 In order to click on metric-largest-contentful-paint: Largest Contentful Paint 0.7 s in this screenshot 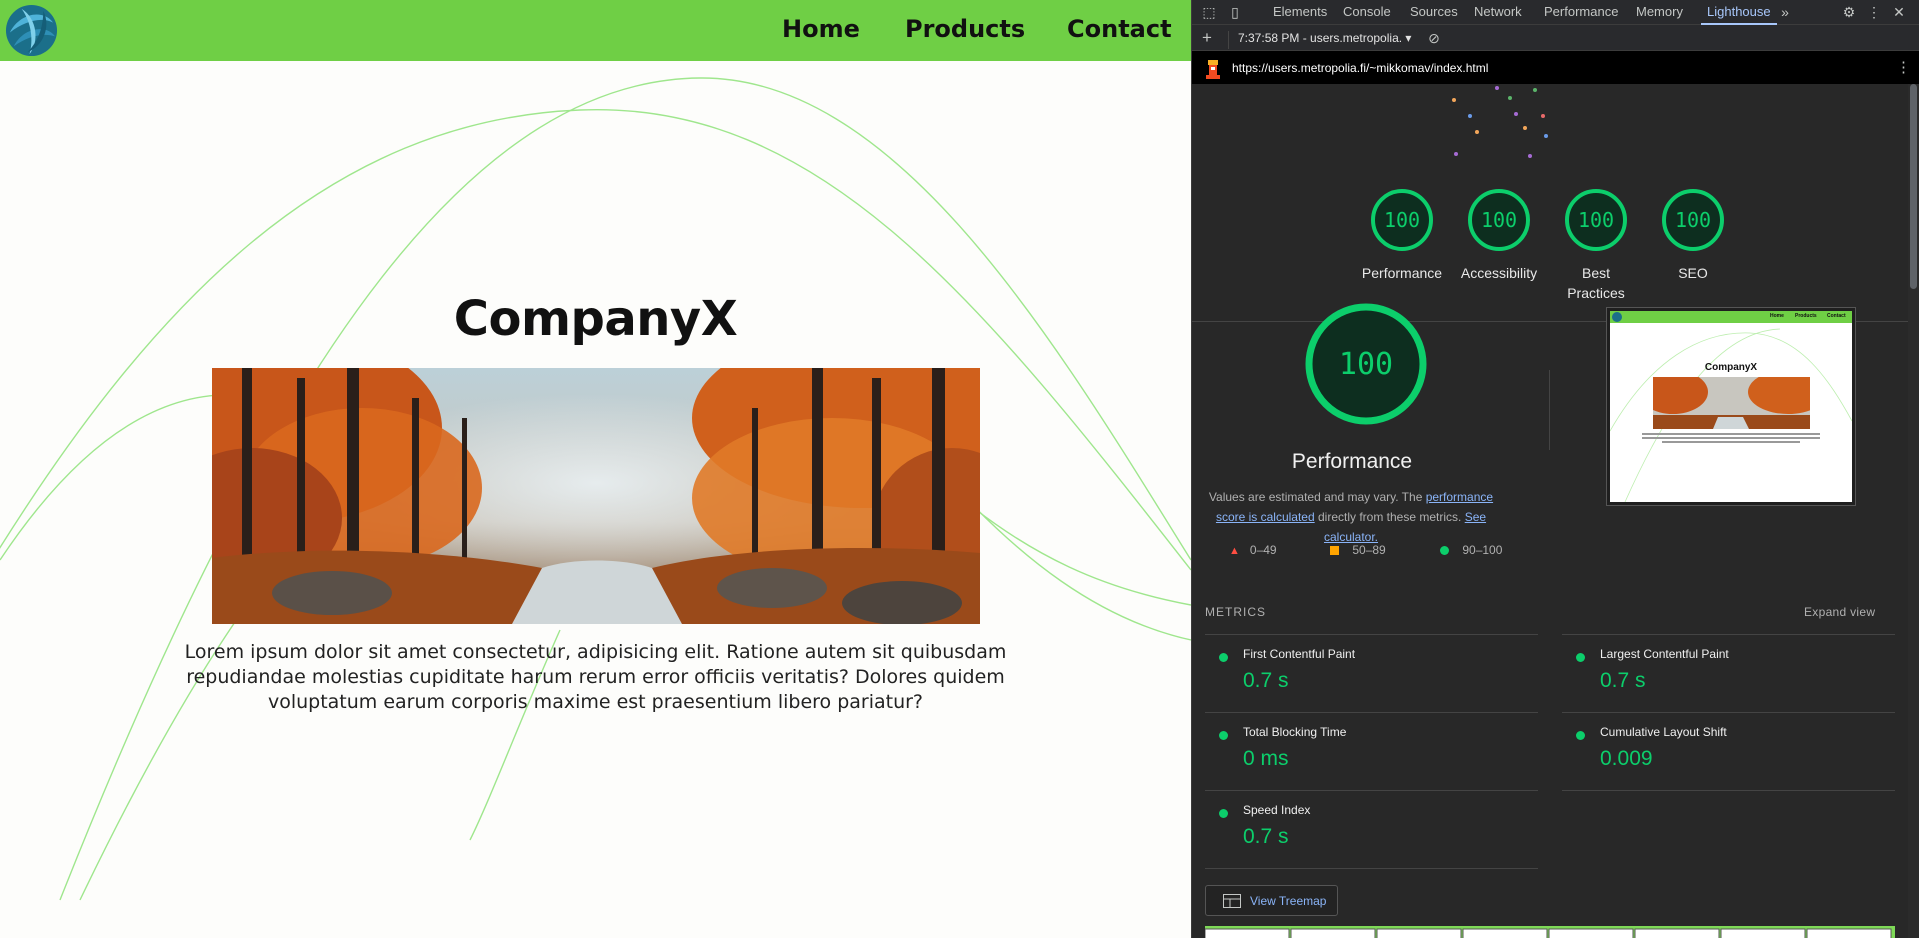, I will do `click(1728, 673)`.